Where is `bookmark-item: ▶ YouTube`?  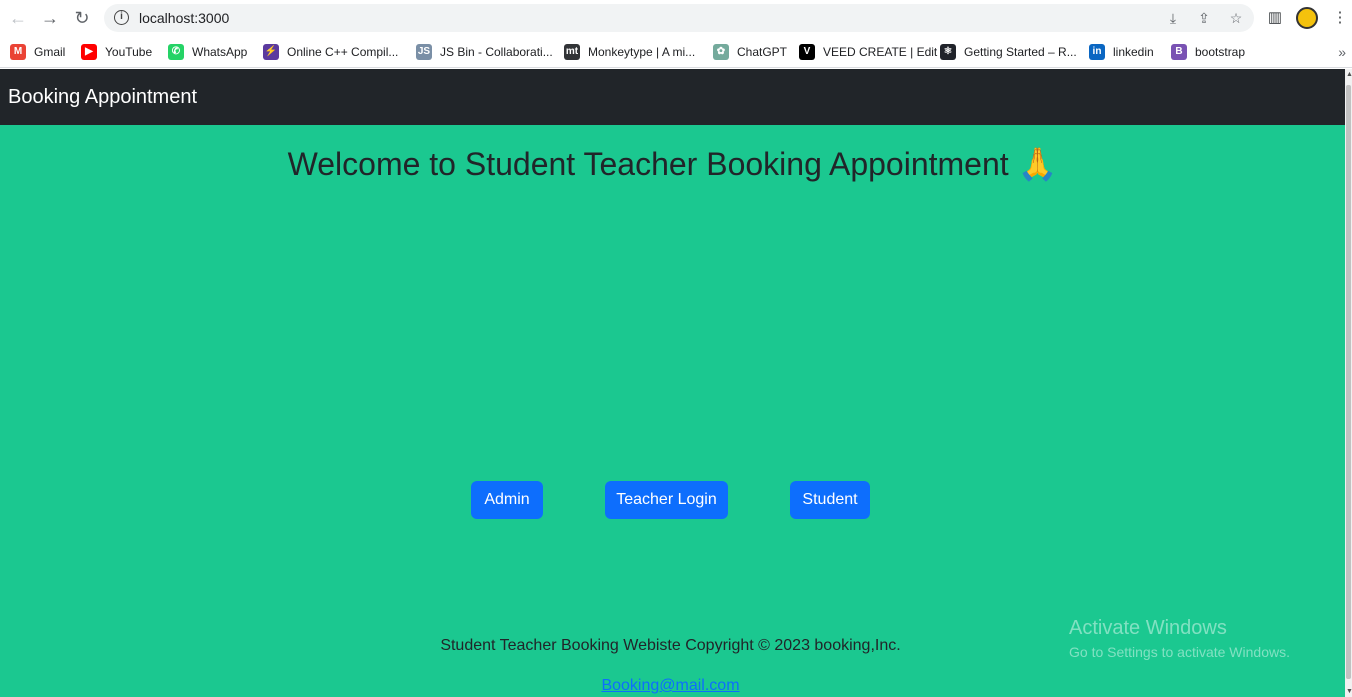 bookmark-item: ▶ YouTube is located at coordinates (116, 52).